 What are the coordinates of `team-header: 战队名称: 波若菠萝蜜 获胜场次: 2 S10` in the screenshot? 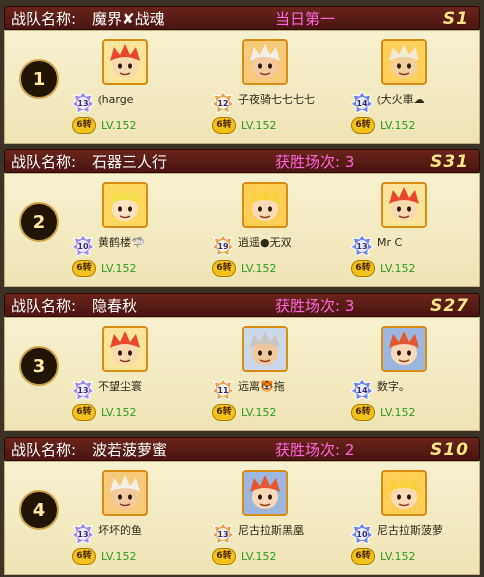 It's located at (242, 449).